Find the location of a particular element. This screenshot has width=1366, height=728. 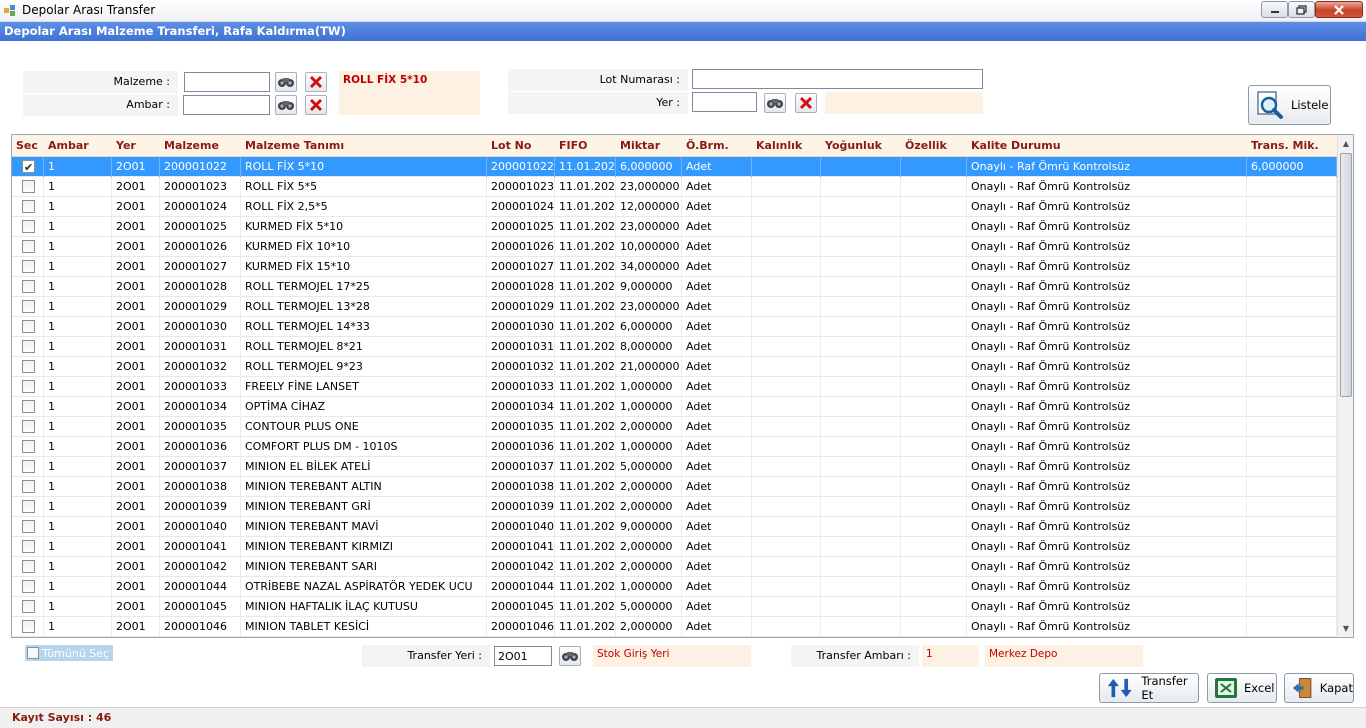

ozellik-cell is located at coordinates (934, 587).